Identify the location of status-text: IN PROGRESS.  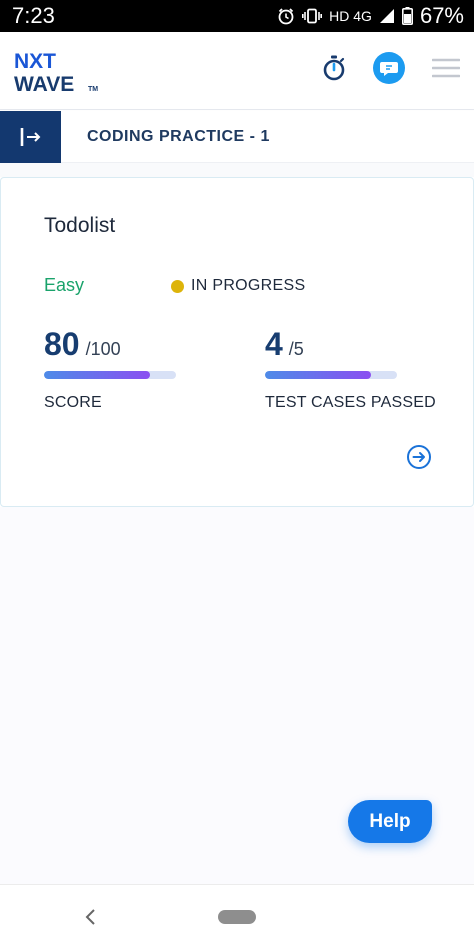
(248, 285).